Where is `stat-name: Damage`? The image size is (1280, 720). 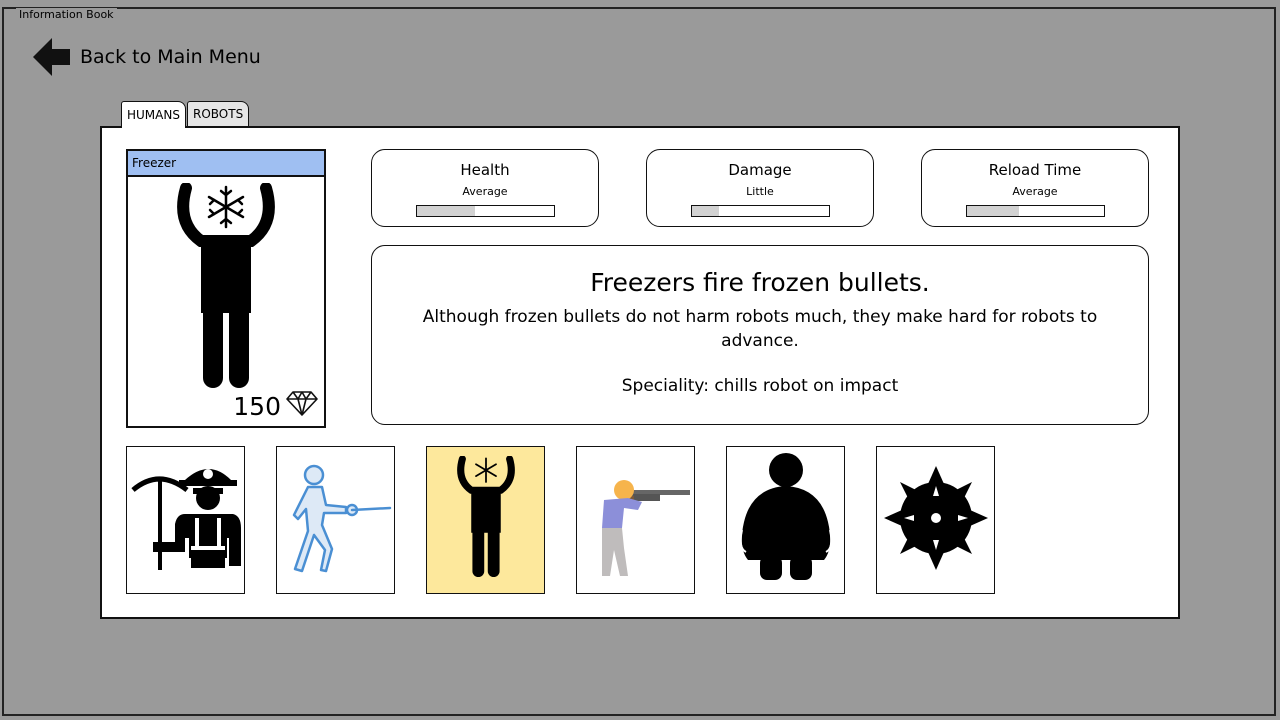 stat-name: Damage is located at coordinates (760, 170).